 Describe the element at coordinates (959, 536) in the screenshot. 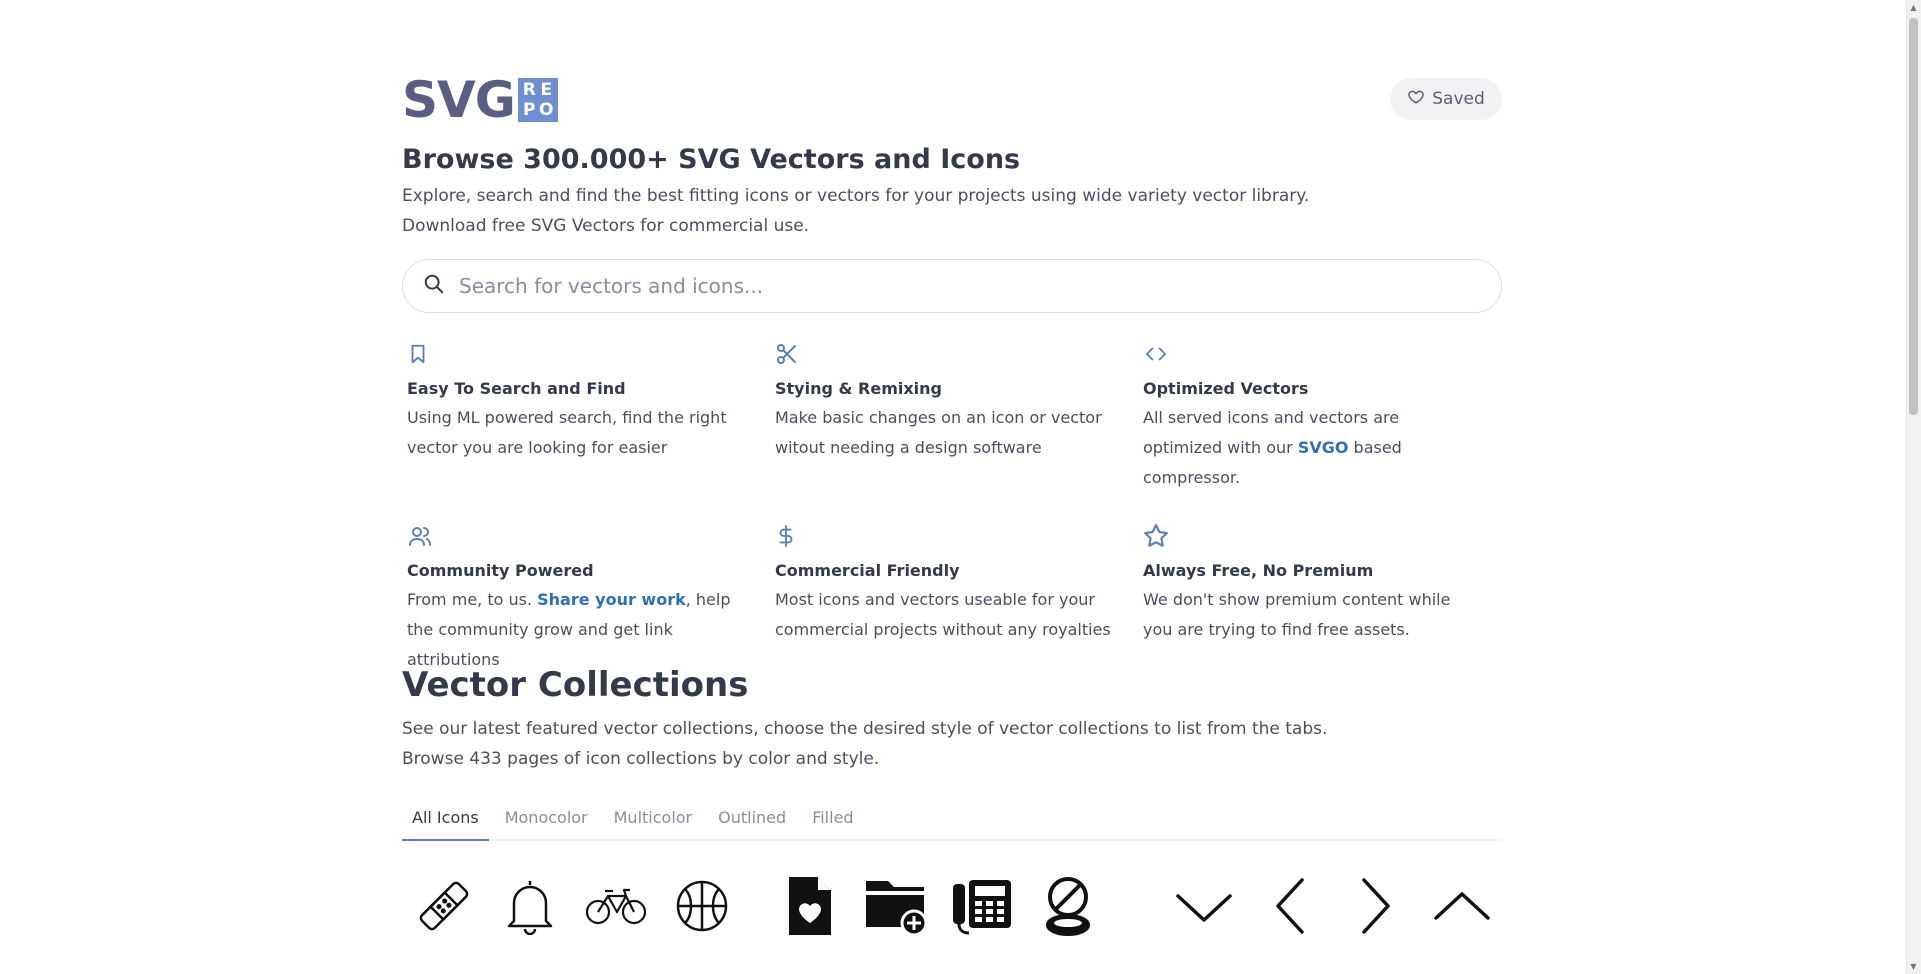

I see `dollar-icon` at that location.